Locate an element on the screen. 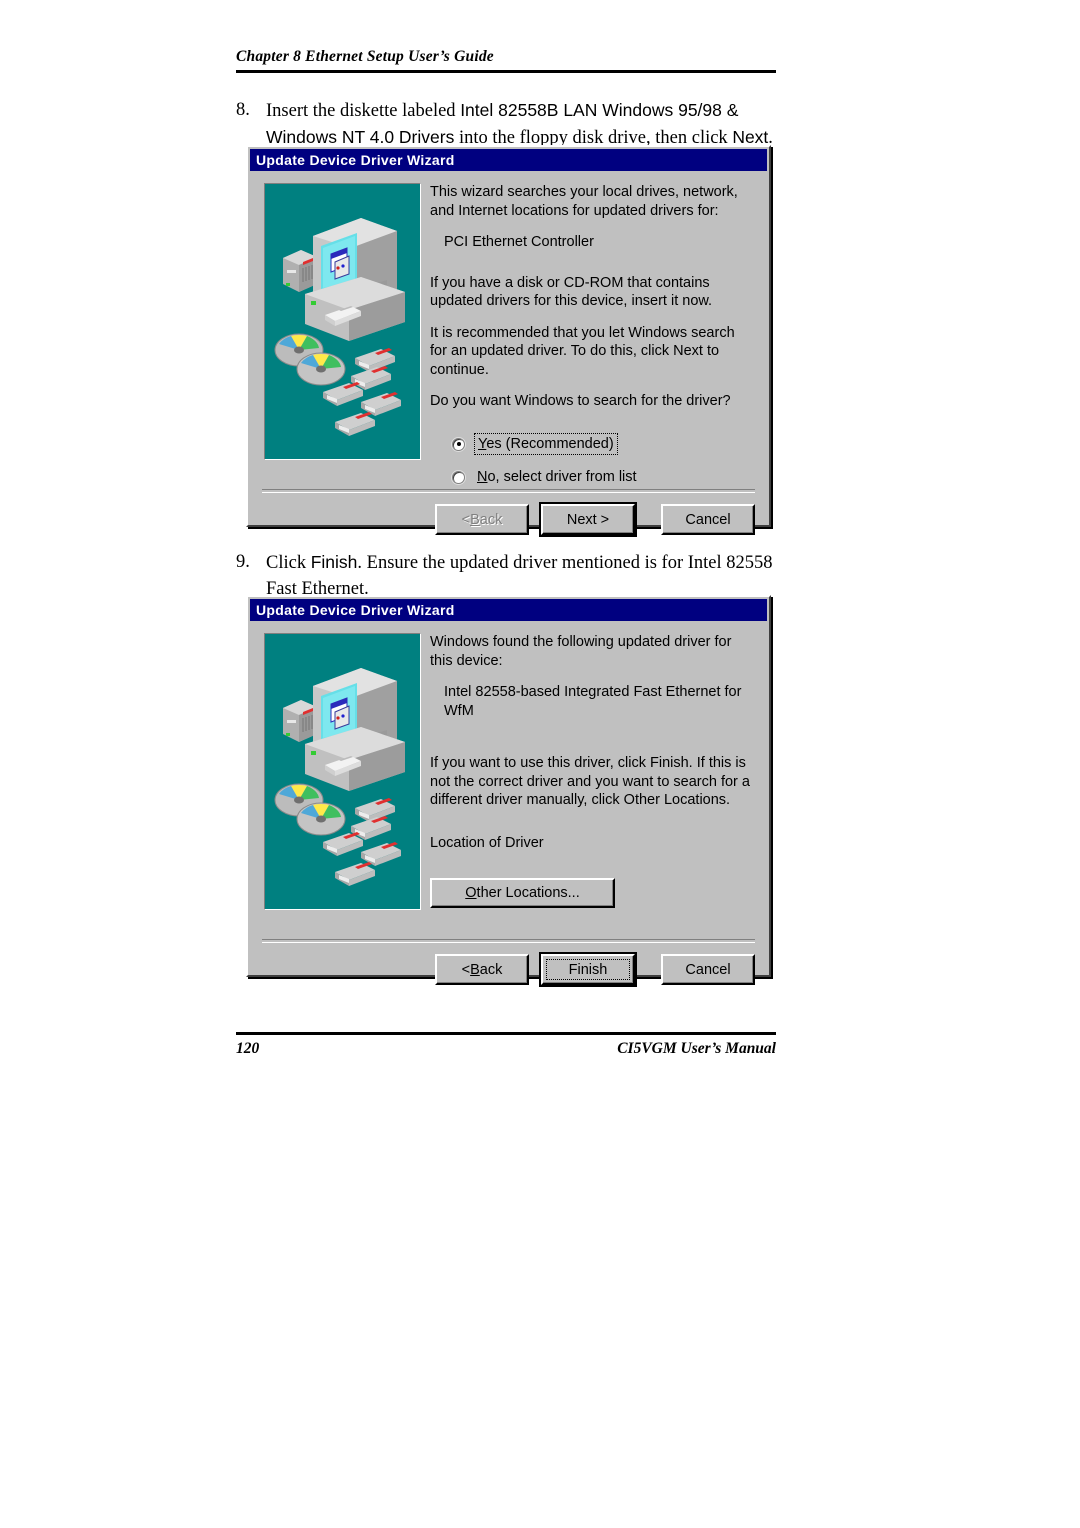 Image resolution: width=1080 pixels, height=1528 pixels. dialog-2-button-row: < Back Finish Cancel is located at coordinates (595, 969).